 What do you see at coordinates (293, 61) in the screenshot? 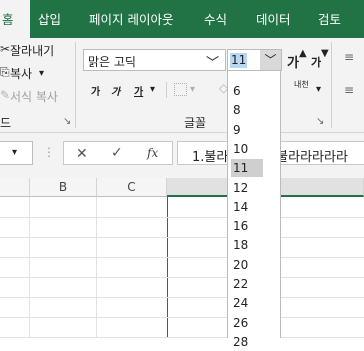
I see `increase-font-size-button: 가` at bounding box center [293, 61].